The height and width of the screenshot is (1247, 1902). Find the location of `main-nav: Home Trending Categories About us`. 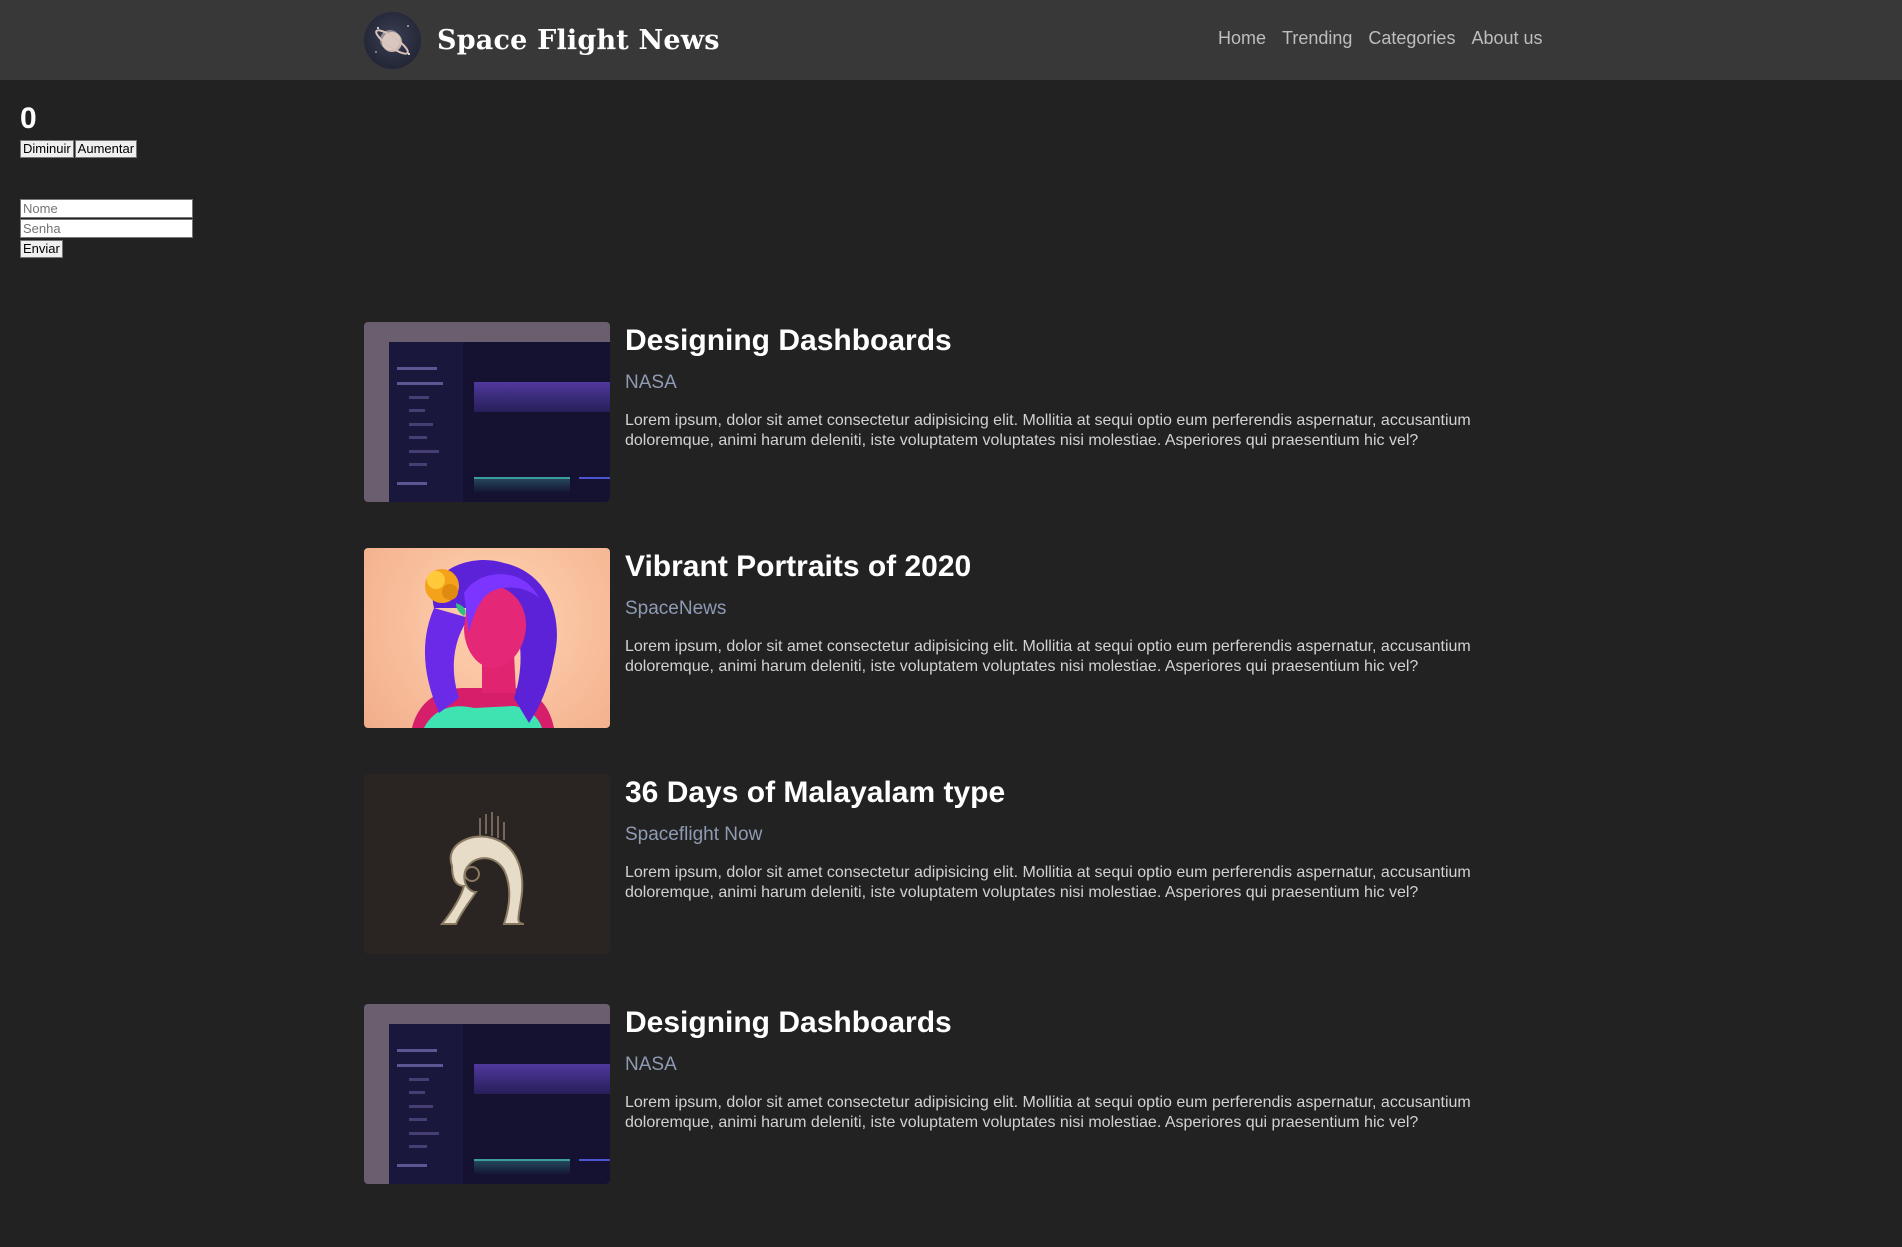

main-nav: Home Trending Categories About us is located at coordinates (1380, 38).